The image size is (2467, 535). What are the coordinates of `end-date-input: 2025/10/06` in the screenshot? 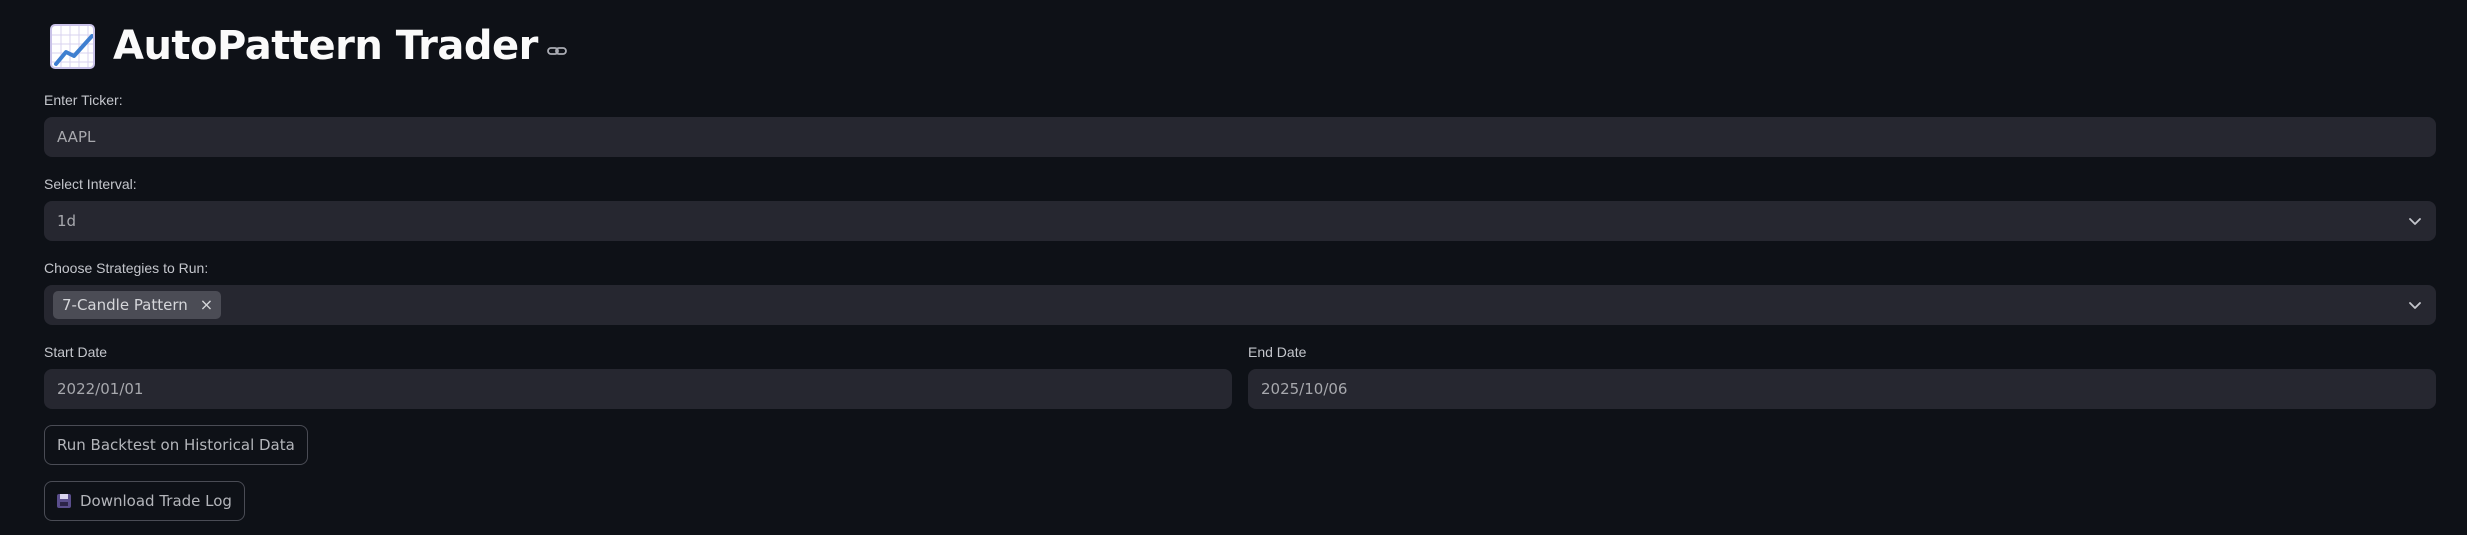 It's located at (1842, 389).